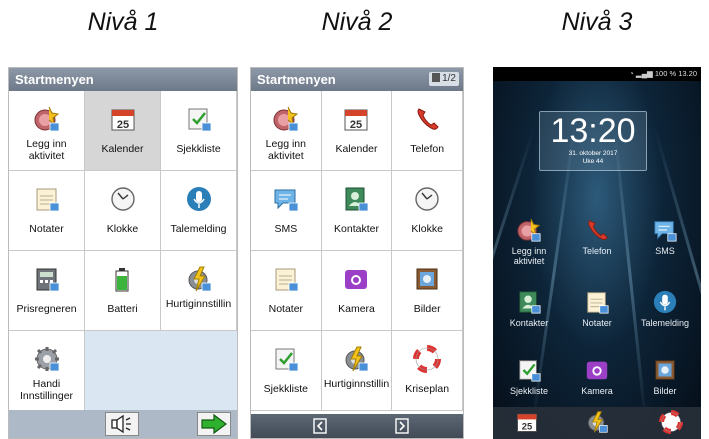 The height and width of the screenshot is (439, 709). I want to click on sound-button, so click(122, 424).